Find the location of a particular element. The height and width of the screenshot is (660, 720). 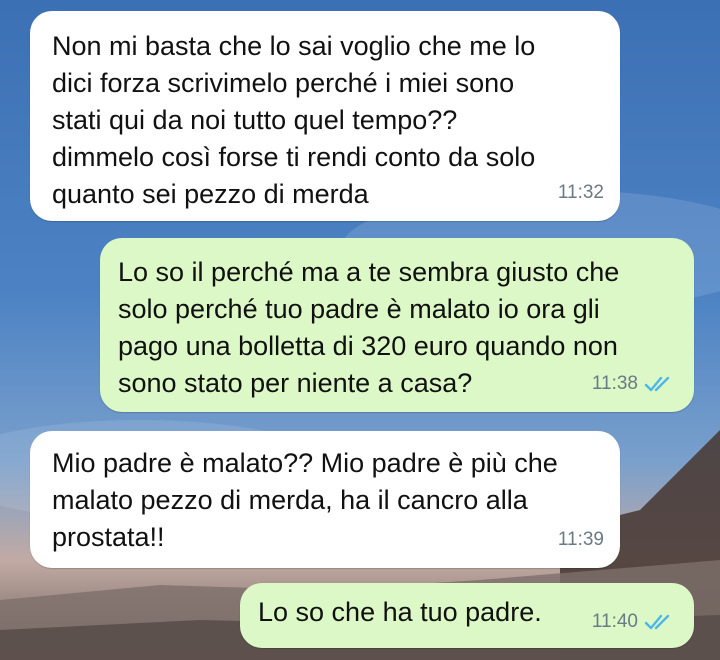

message-timestamp: 11:39 is located at coordinates (580, 539).